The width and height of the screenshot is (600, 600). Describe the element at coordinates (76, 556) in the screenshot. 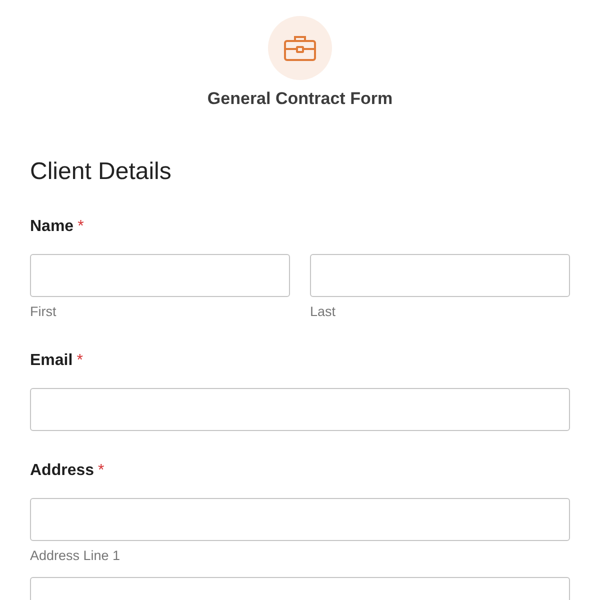

I see `field-sublabel: Address Line 1` at that location.